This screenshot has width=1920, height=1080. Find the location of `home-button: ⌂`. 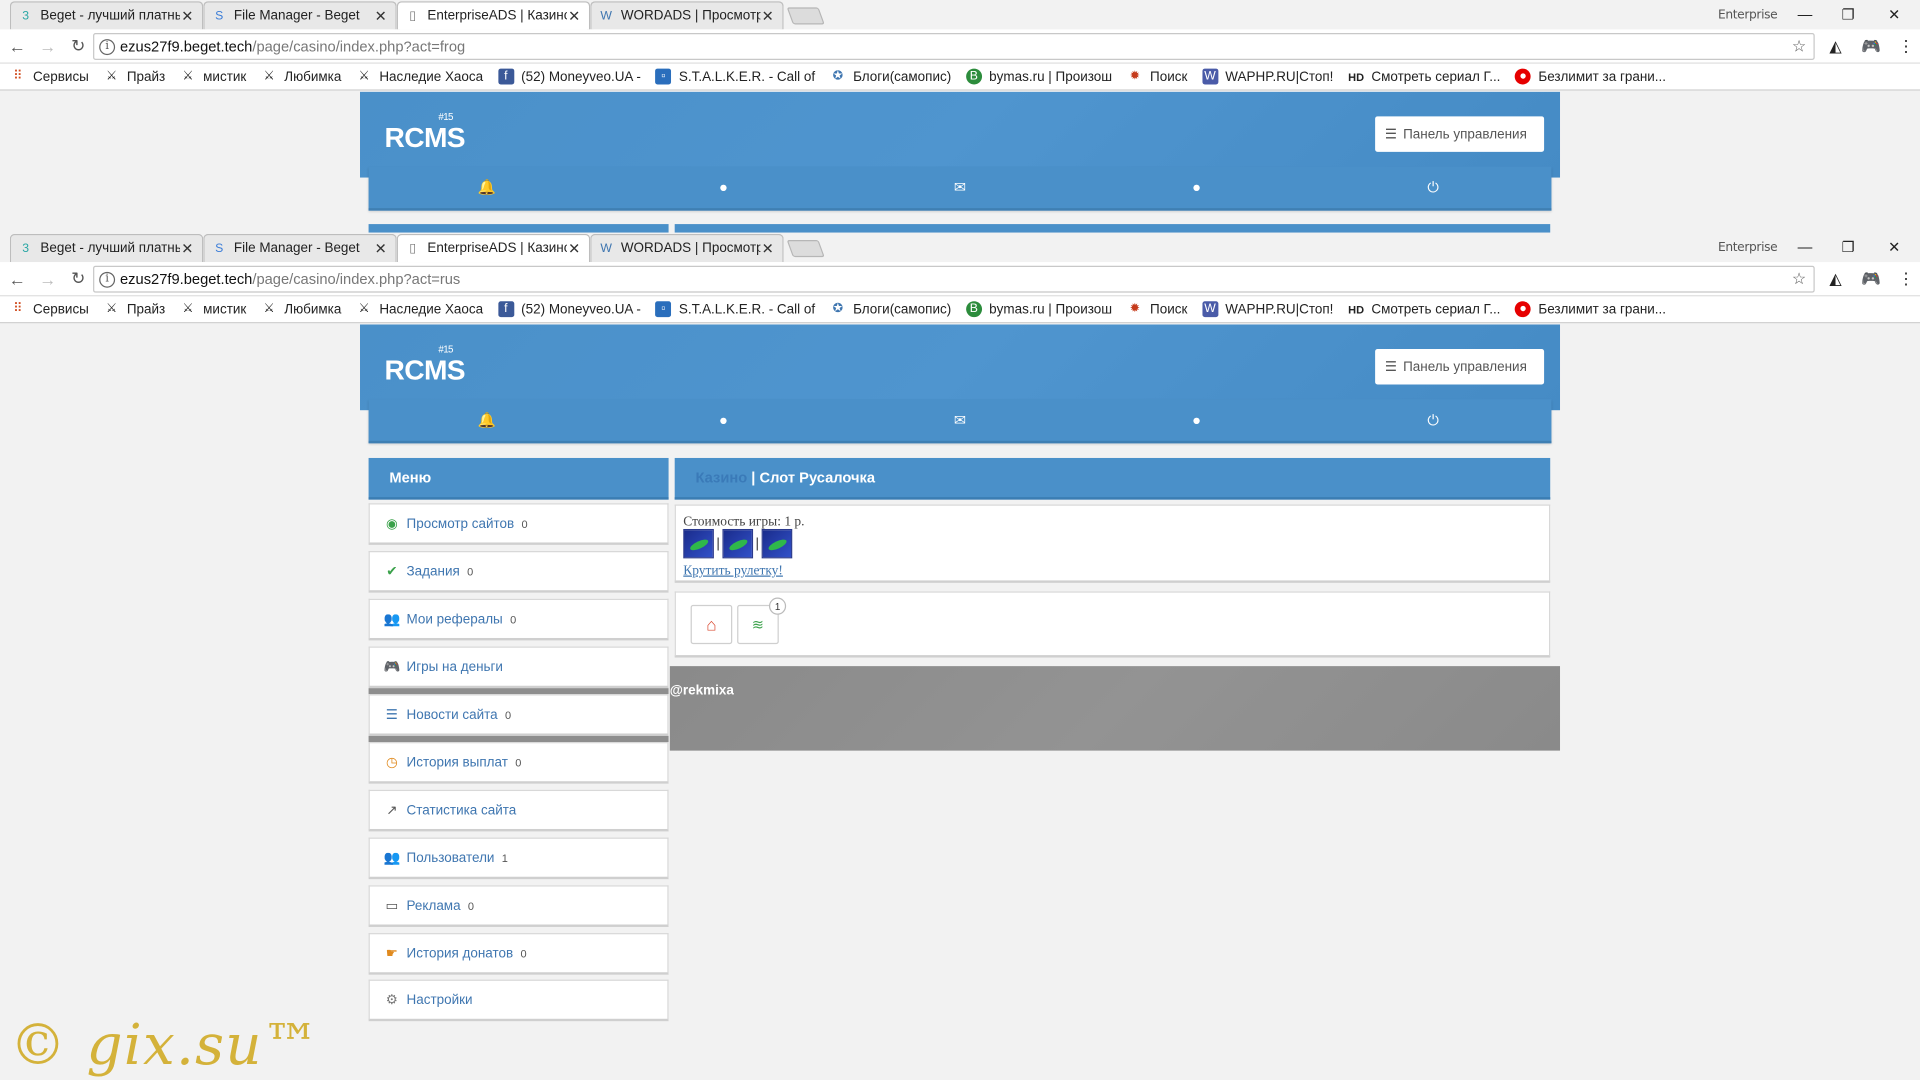

home-button: ⌂ is located at coordinates (711, 624).